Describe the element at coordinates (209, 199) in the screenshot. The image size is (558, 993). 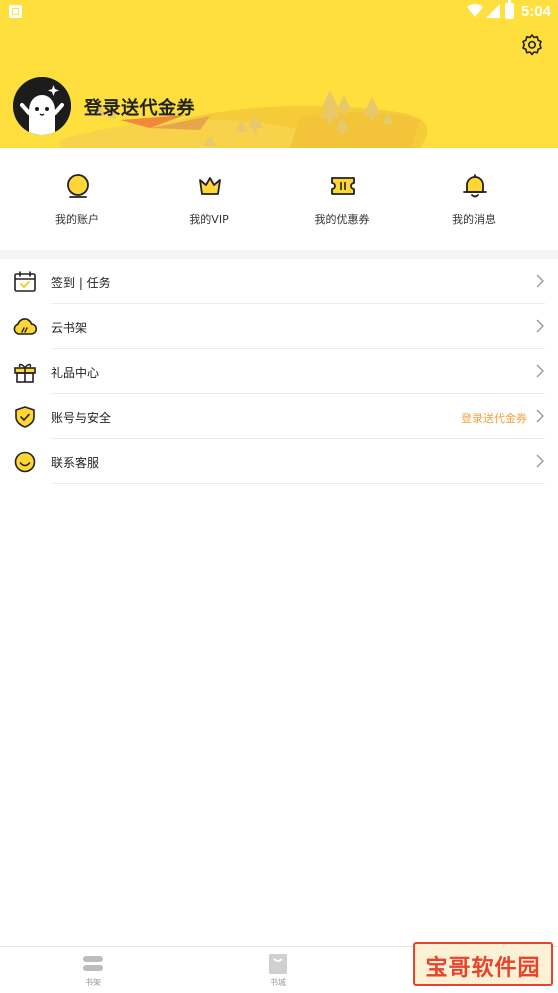
I see `quick-item-vip: 我的VIP` at that location.